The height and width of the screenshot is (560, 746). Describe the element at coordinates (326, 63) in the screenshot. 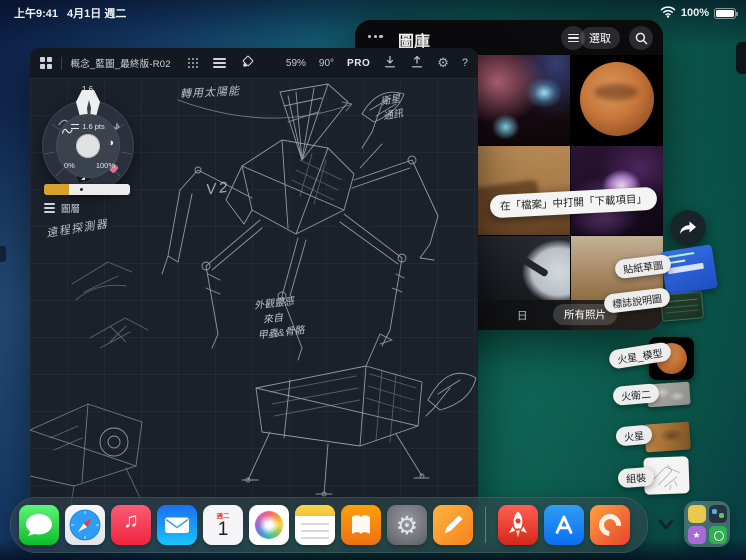

I see `rotation-value: 90°` at that location.